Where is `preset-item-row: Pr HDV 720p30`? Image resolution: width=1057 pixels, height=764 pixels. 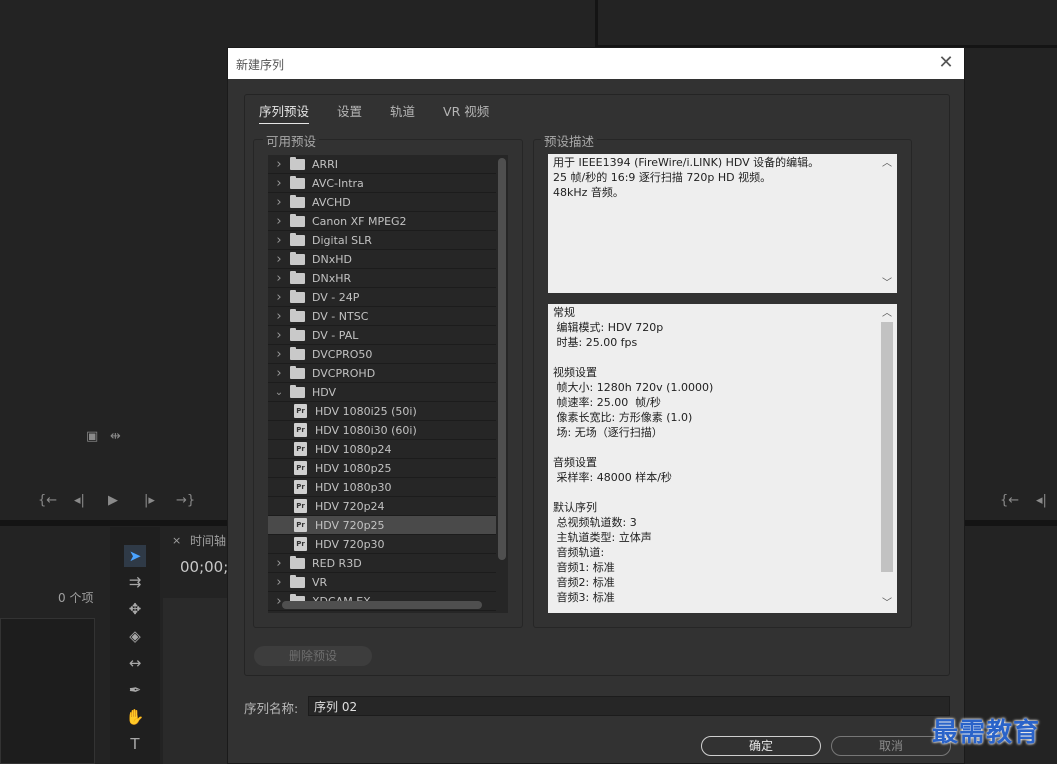 preset-item-row: Pr HDV 720p30 is located at coordinates (382, 544).